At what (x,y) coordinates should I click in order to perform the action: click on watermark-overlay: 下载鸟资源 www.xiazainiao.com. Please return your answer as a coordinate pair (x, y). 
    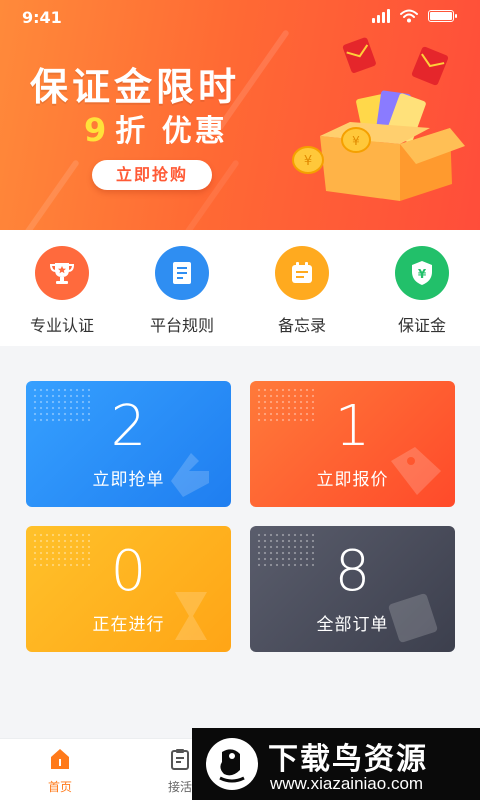
    Looking at the image, I should click on (336, 764).